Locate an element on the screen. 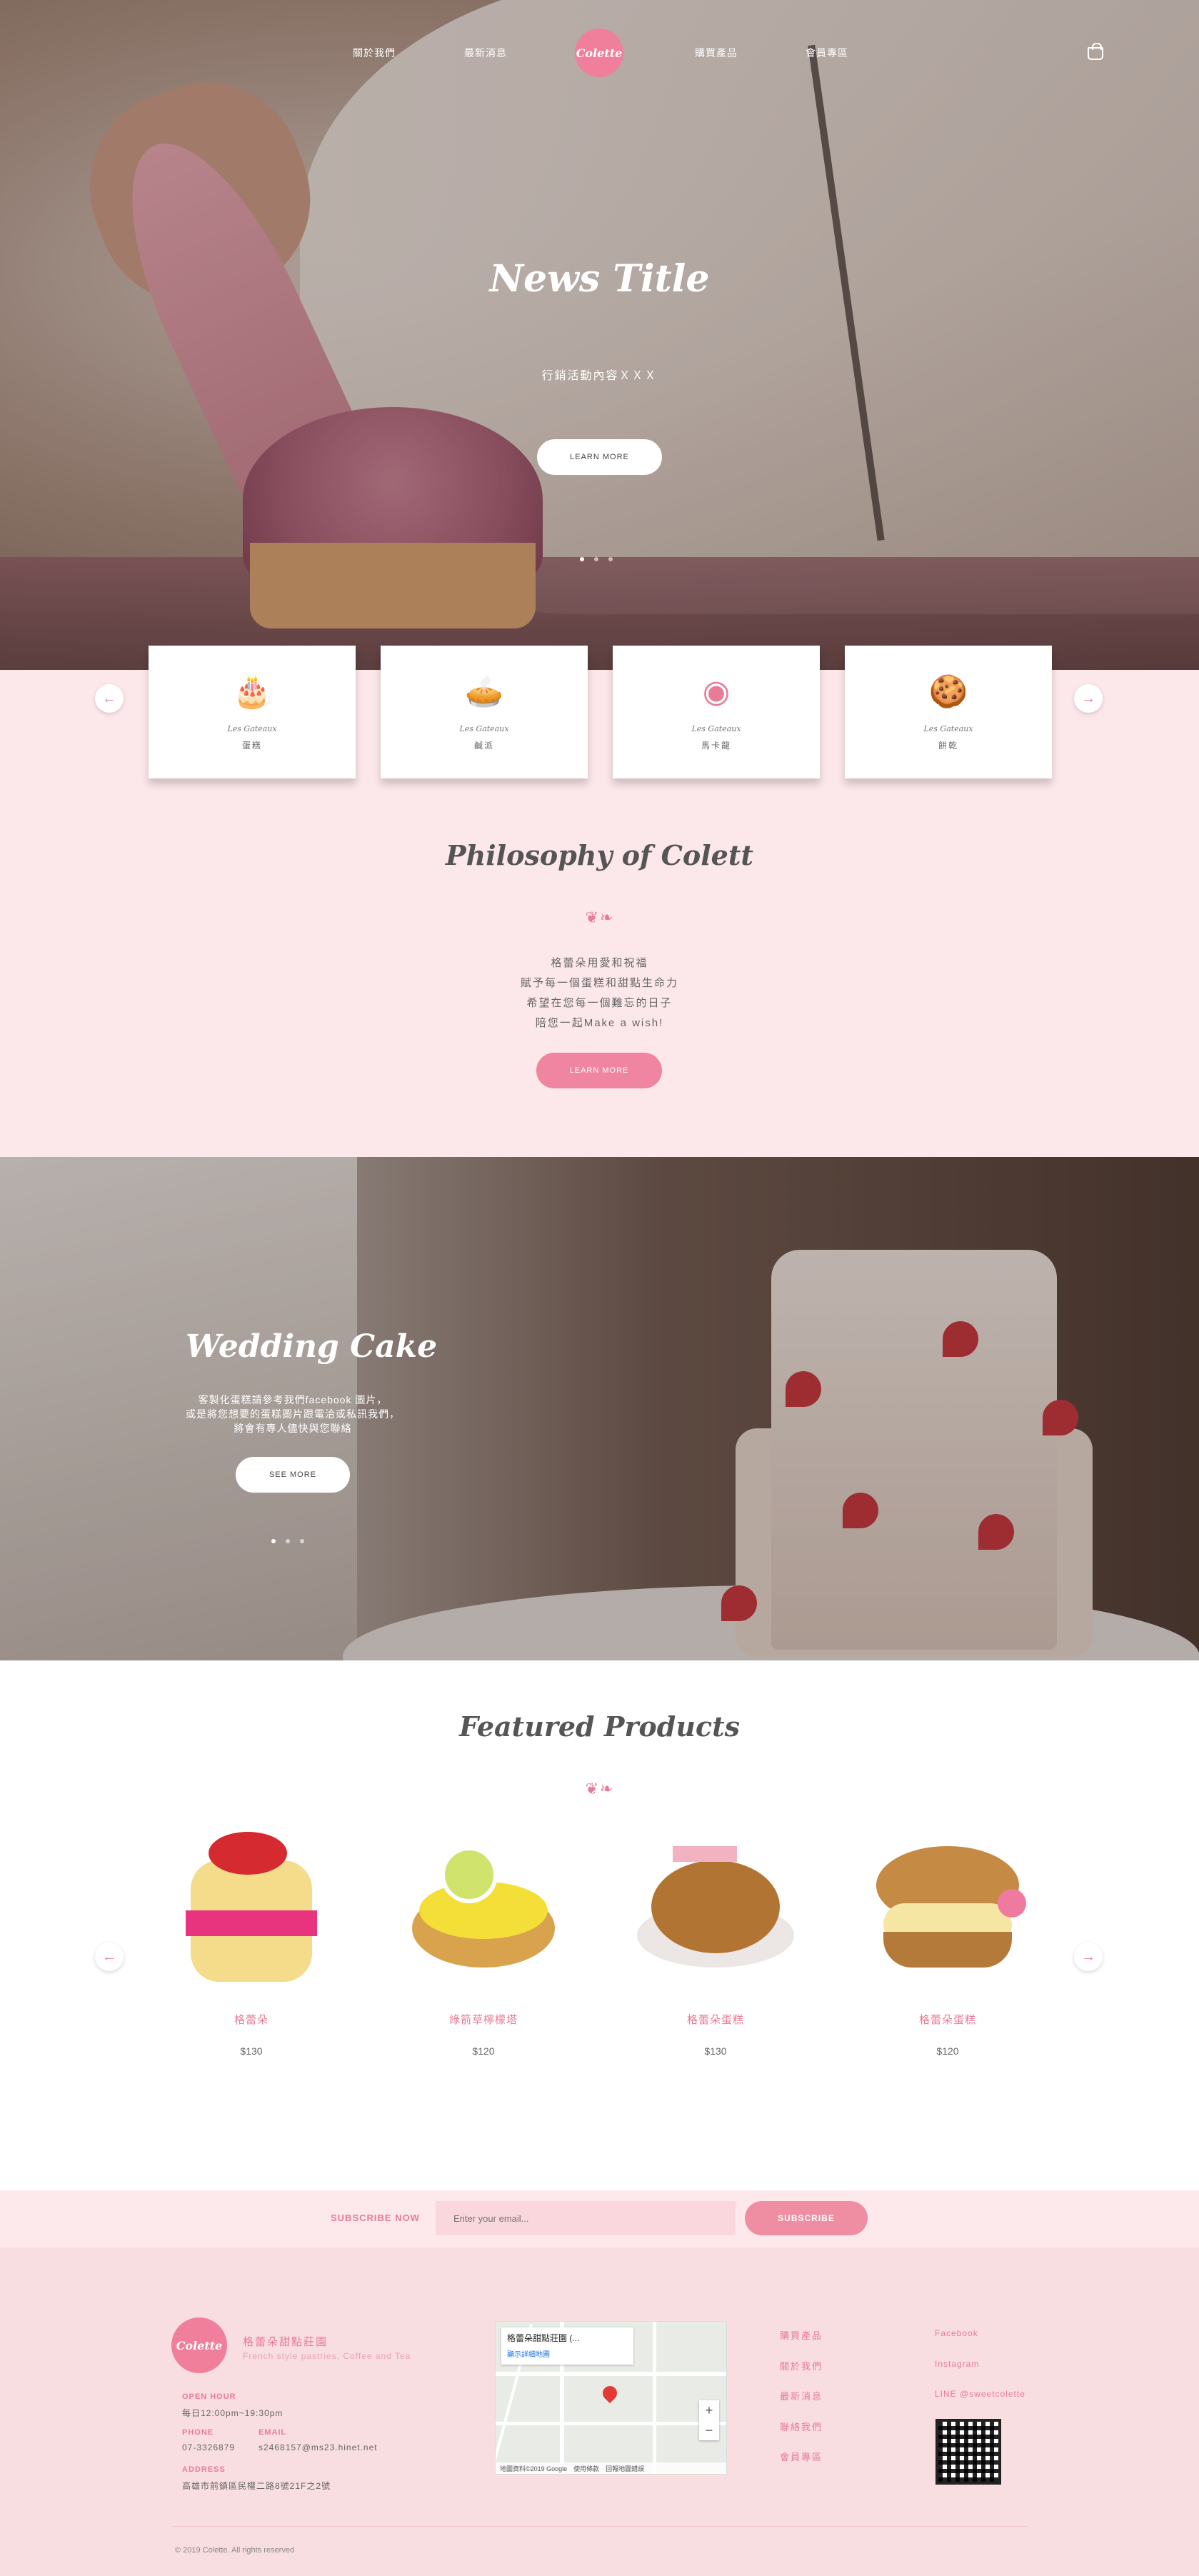 The image size is (1199, 2576). wedding-slide-dots is located at coordinates (287, 1541).